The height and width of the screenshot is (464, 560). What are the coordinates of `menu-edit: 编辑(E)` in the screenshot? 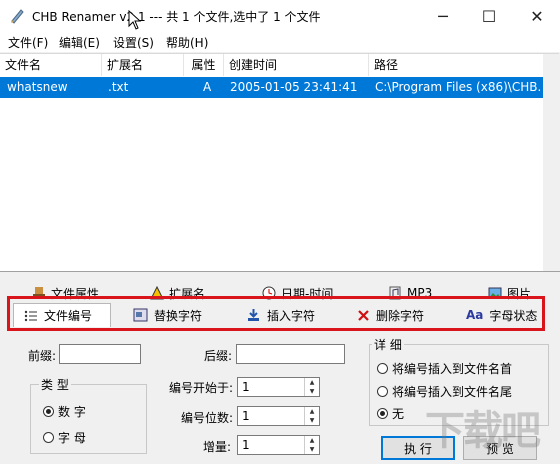 It's located at (79, 42).